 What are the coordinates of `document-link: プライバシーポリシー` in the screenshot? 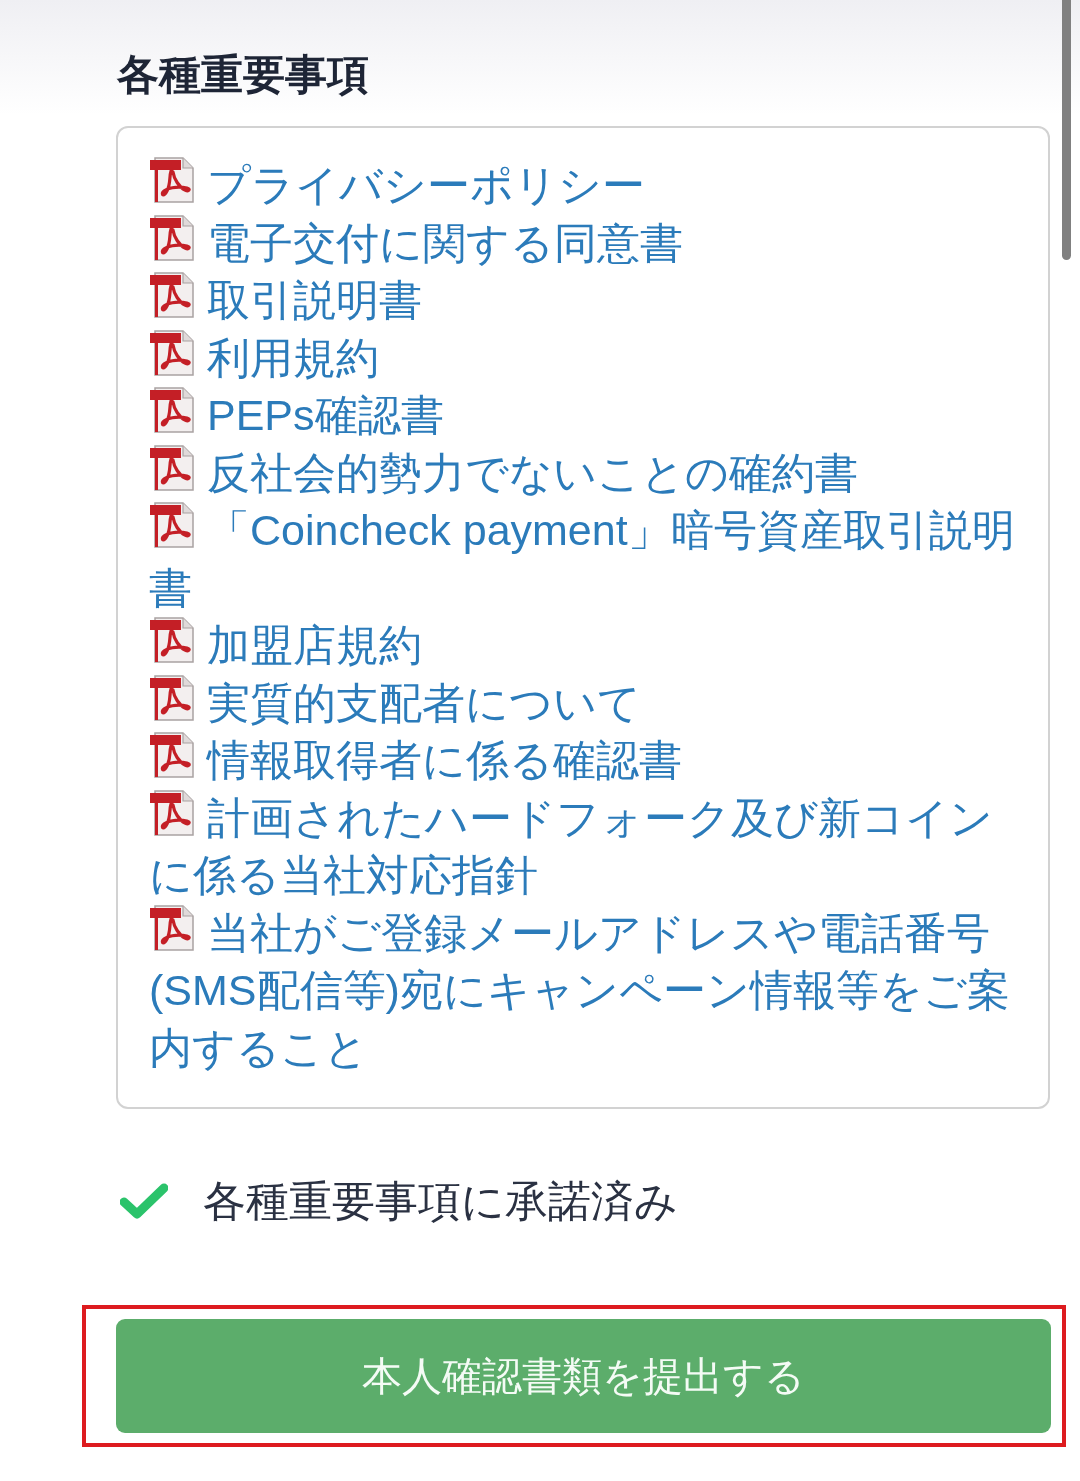 It's located at (583, 186).